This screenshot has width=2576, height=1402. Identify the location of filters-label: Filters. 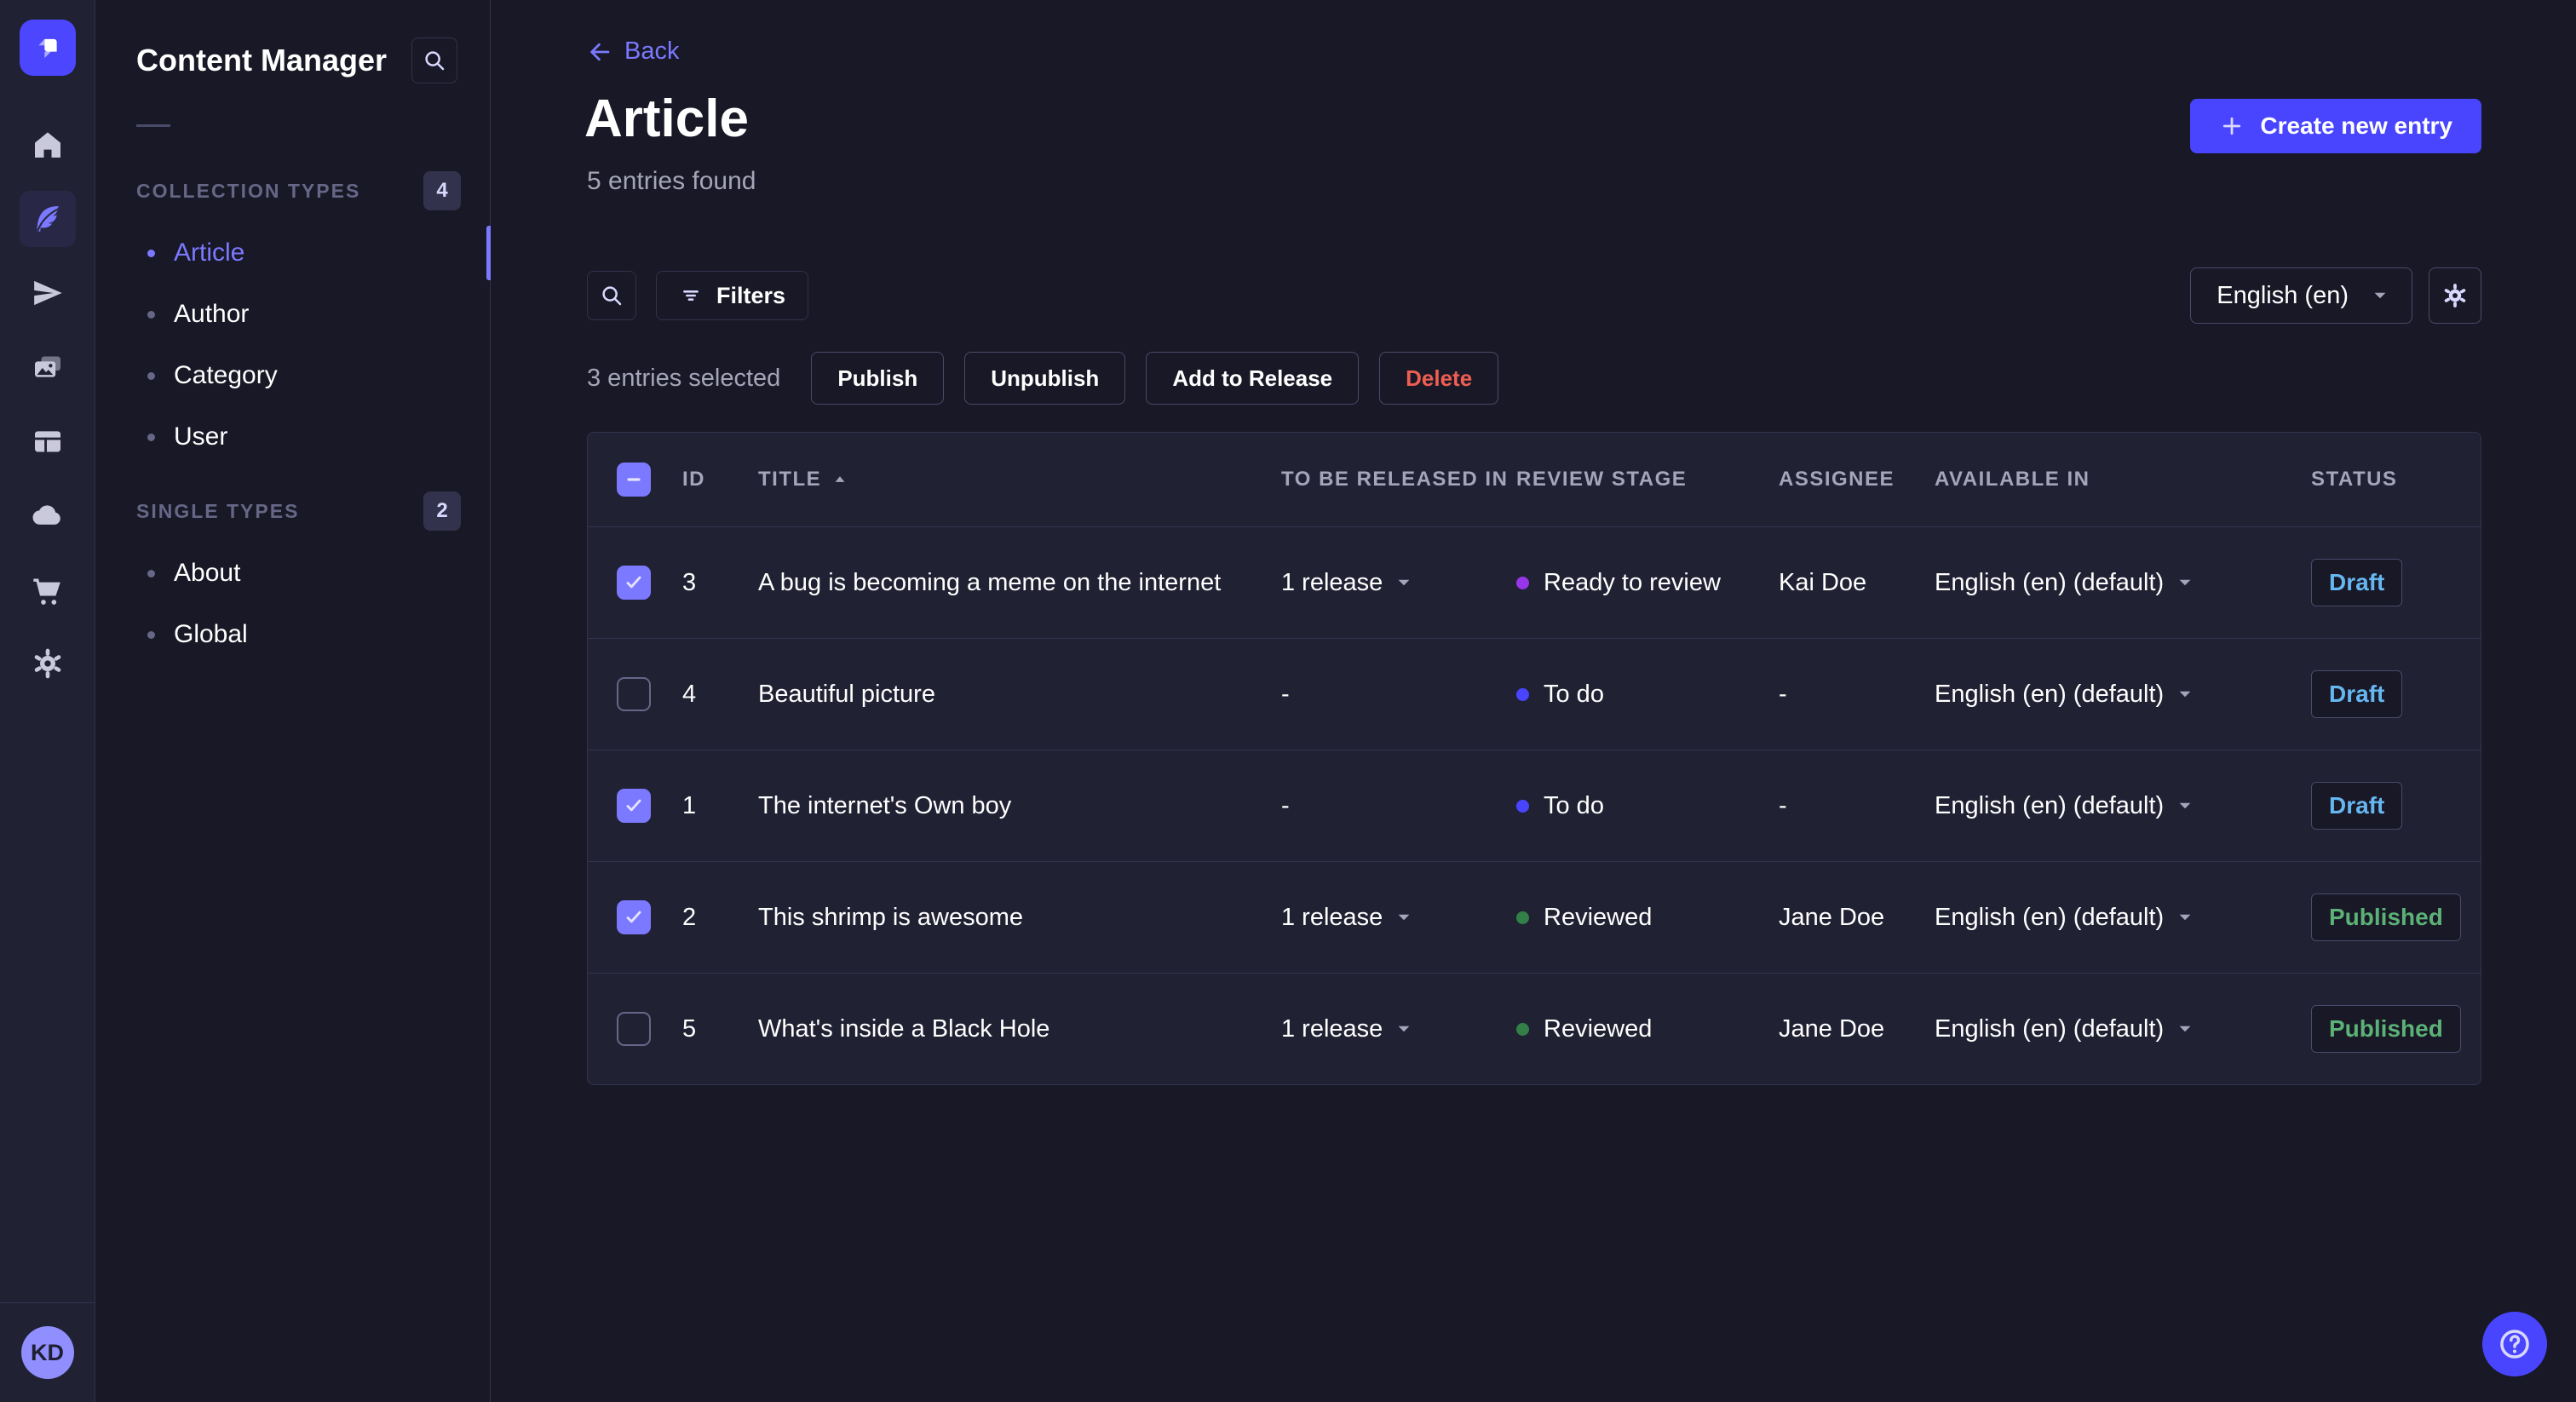
(751, 295).